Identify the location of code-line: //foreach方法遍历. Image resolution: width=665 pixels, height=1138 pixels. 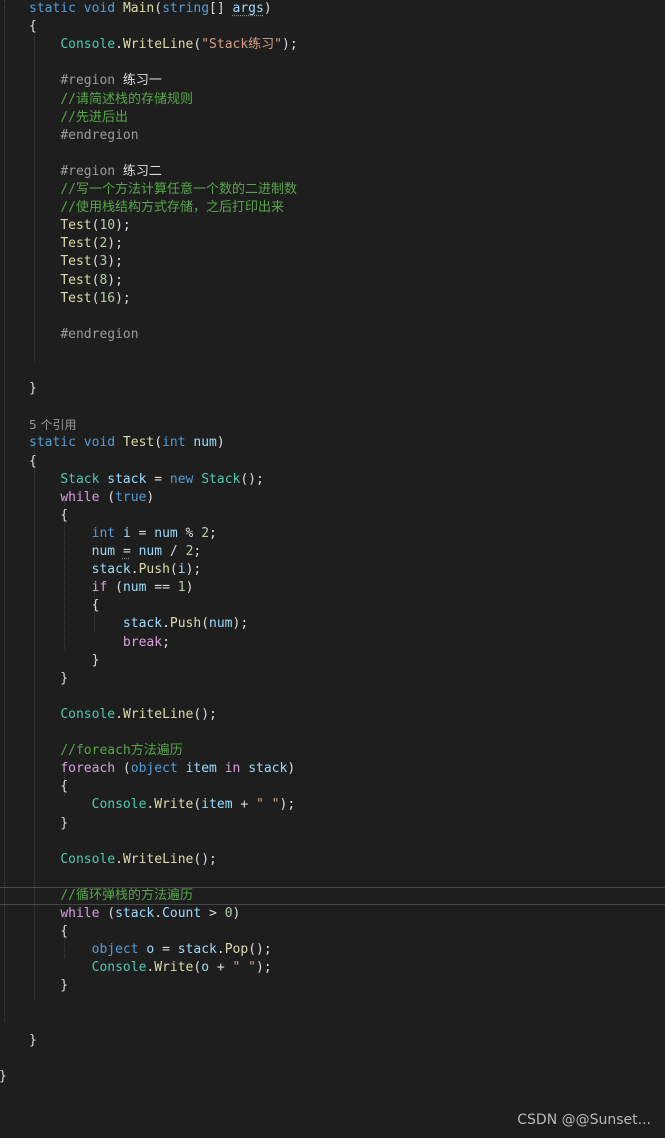
(105, 751).